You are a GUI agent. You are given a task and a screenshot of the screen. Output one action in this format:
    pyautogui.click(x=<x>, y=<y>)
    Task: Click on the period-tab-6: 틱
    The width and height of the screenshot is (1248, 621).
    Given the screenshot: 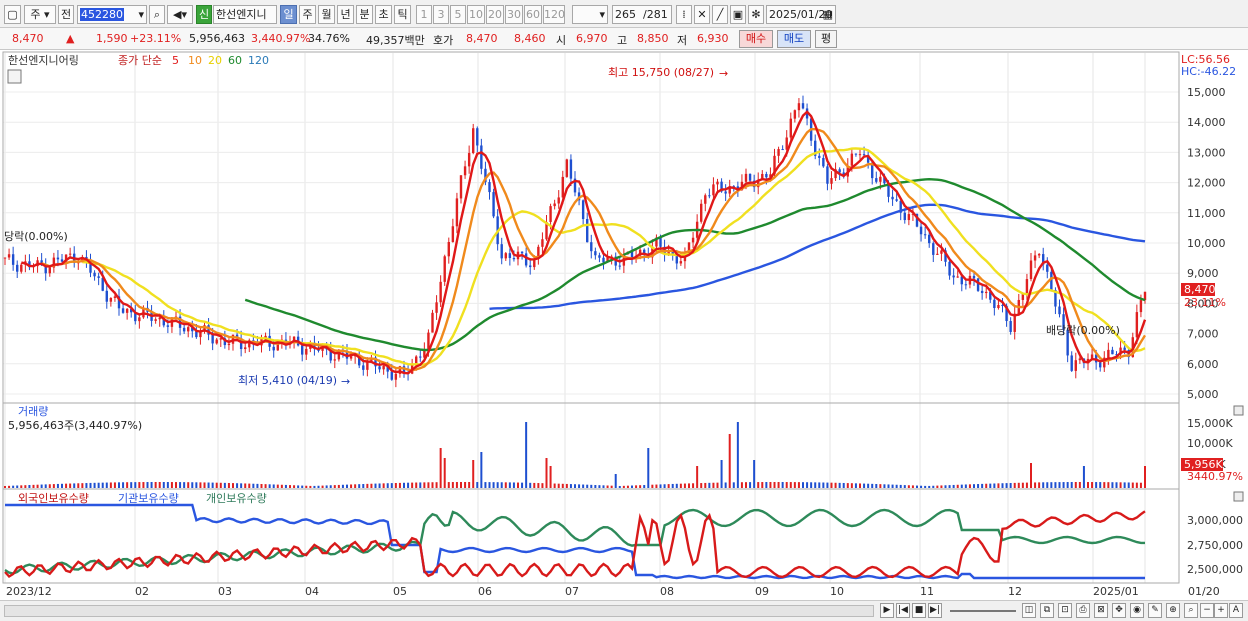 What is the action you would take?
    pyautogui.click(x=402, y=14)
    